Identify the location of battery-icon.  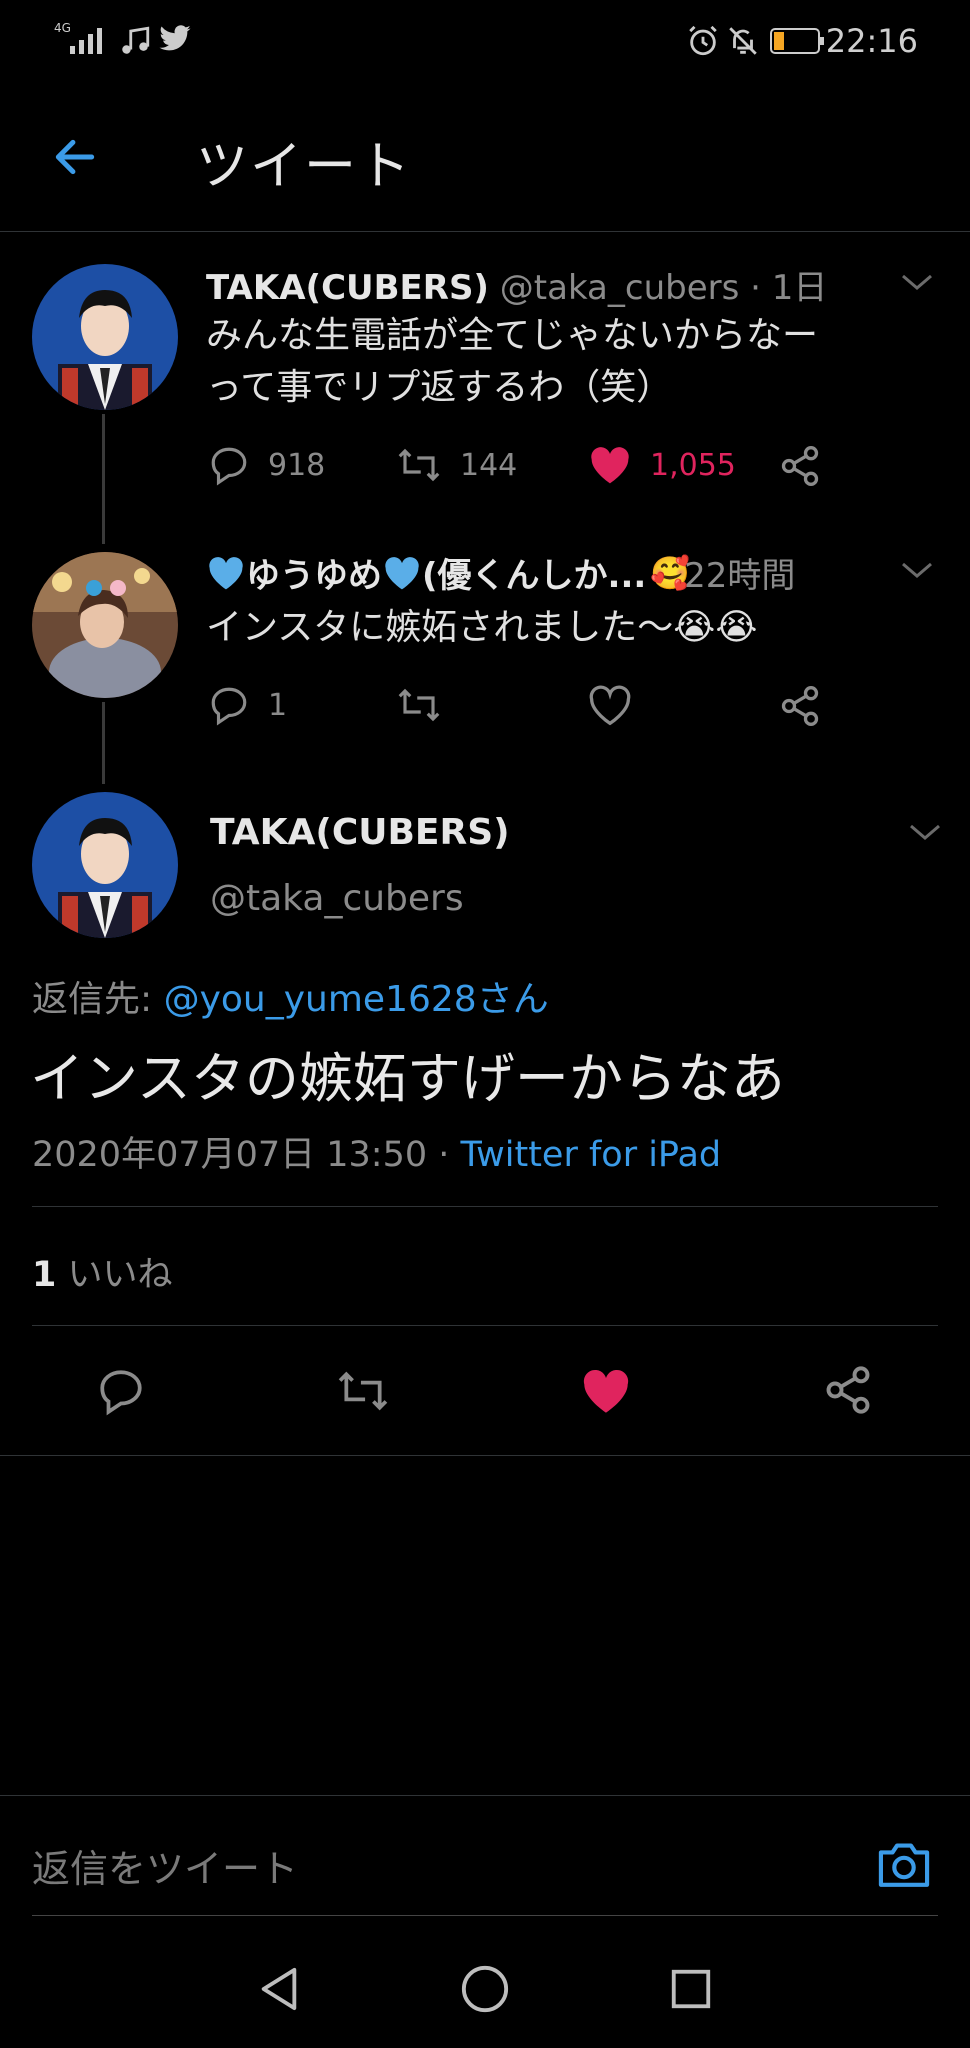
(797, 41).